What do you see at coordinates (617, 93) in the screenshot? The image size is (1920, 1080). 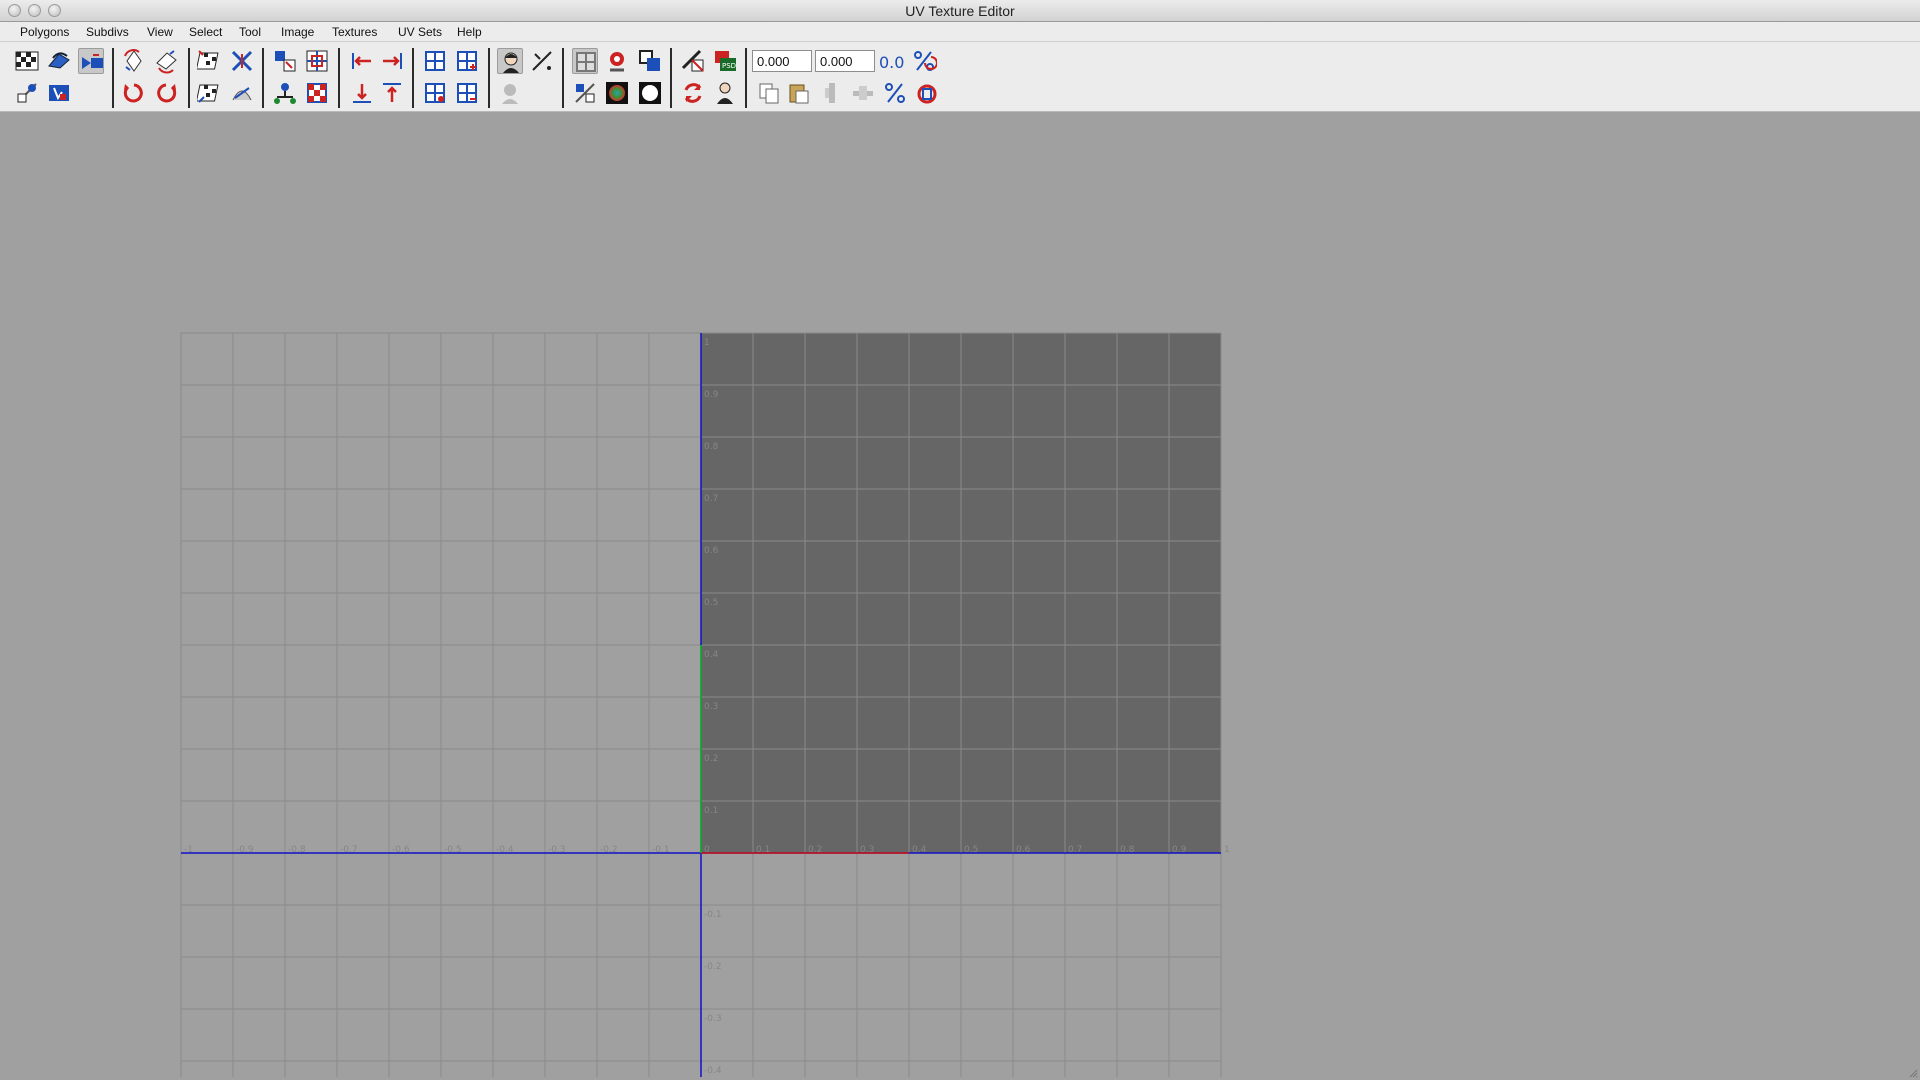 I see `color-ball-icon` at bounding box center [617, 93].